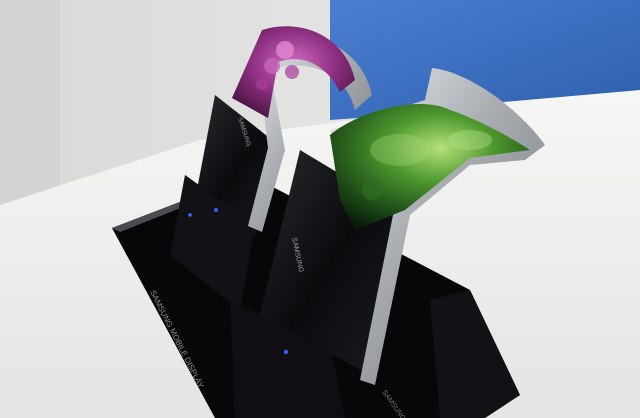 The height and width of the screenshot is (418, 640). What do you see at coordinates (286, 352) in the screenshot?
I see `right-device-led` at bounding box center [286, 352].